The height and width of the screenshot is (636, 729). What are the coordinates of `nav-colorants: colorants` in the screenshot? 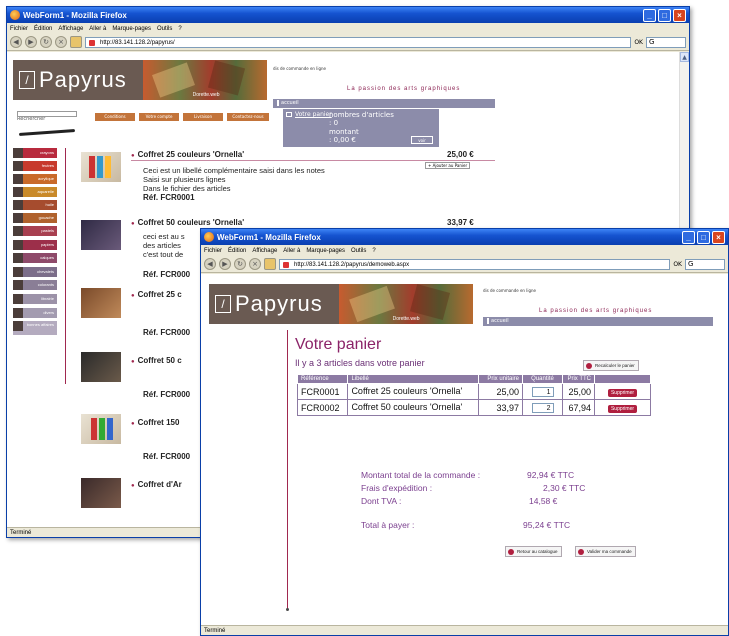 It's located at (35, 285).